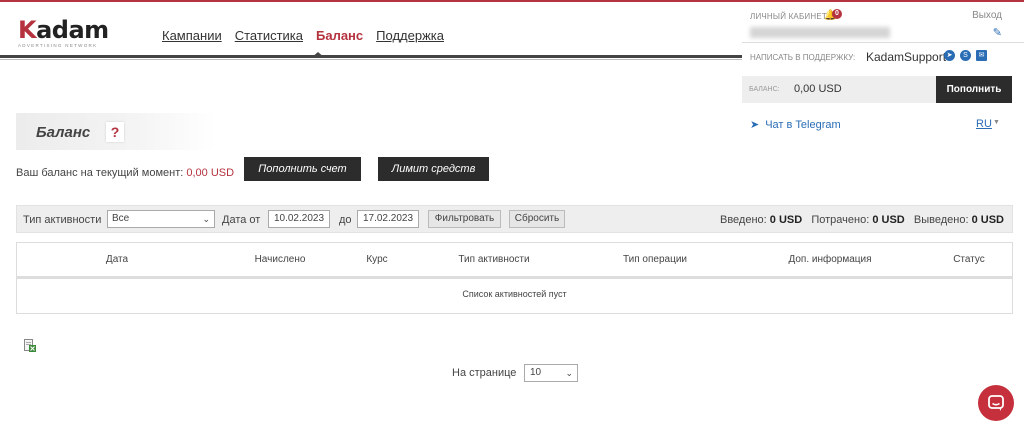  What do you see at coordinates (27, 30) in the screenshot?
I see `logo-k: K` at bounding box center [27, 30].